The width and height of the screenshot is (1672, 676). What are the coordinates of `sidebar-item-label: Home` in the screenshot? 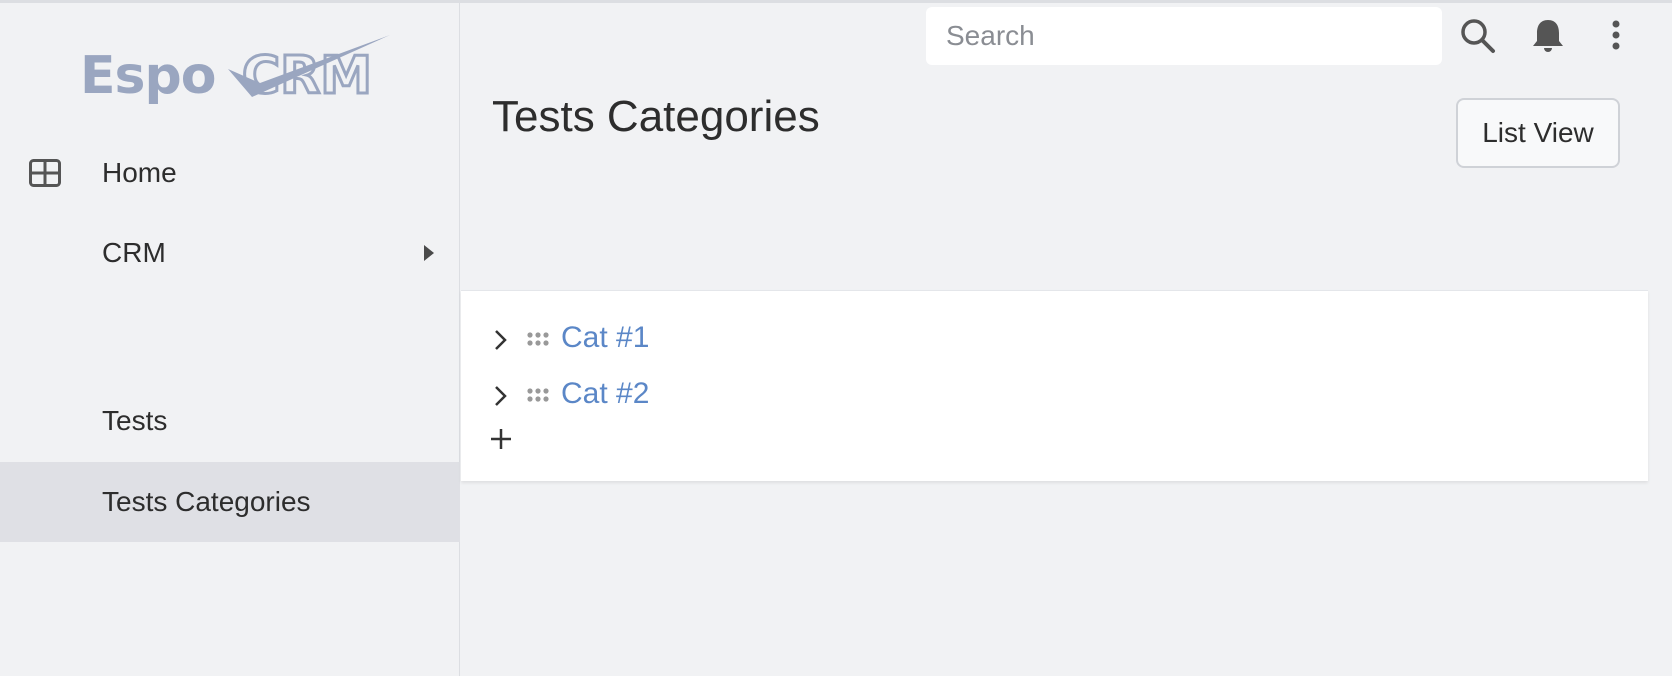 It's located at (139, 172).